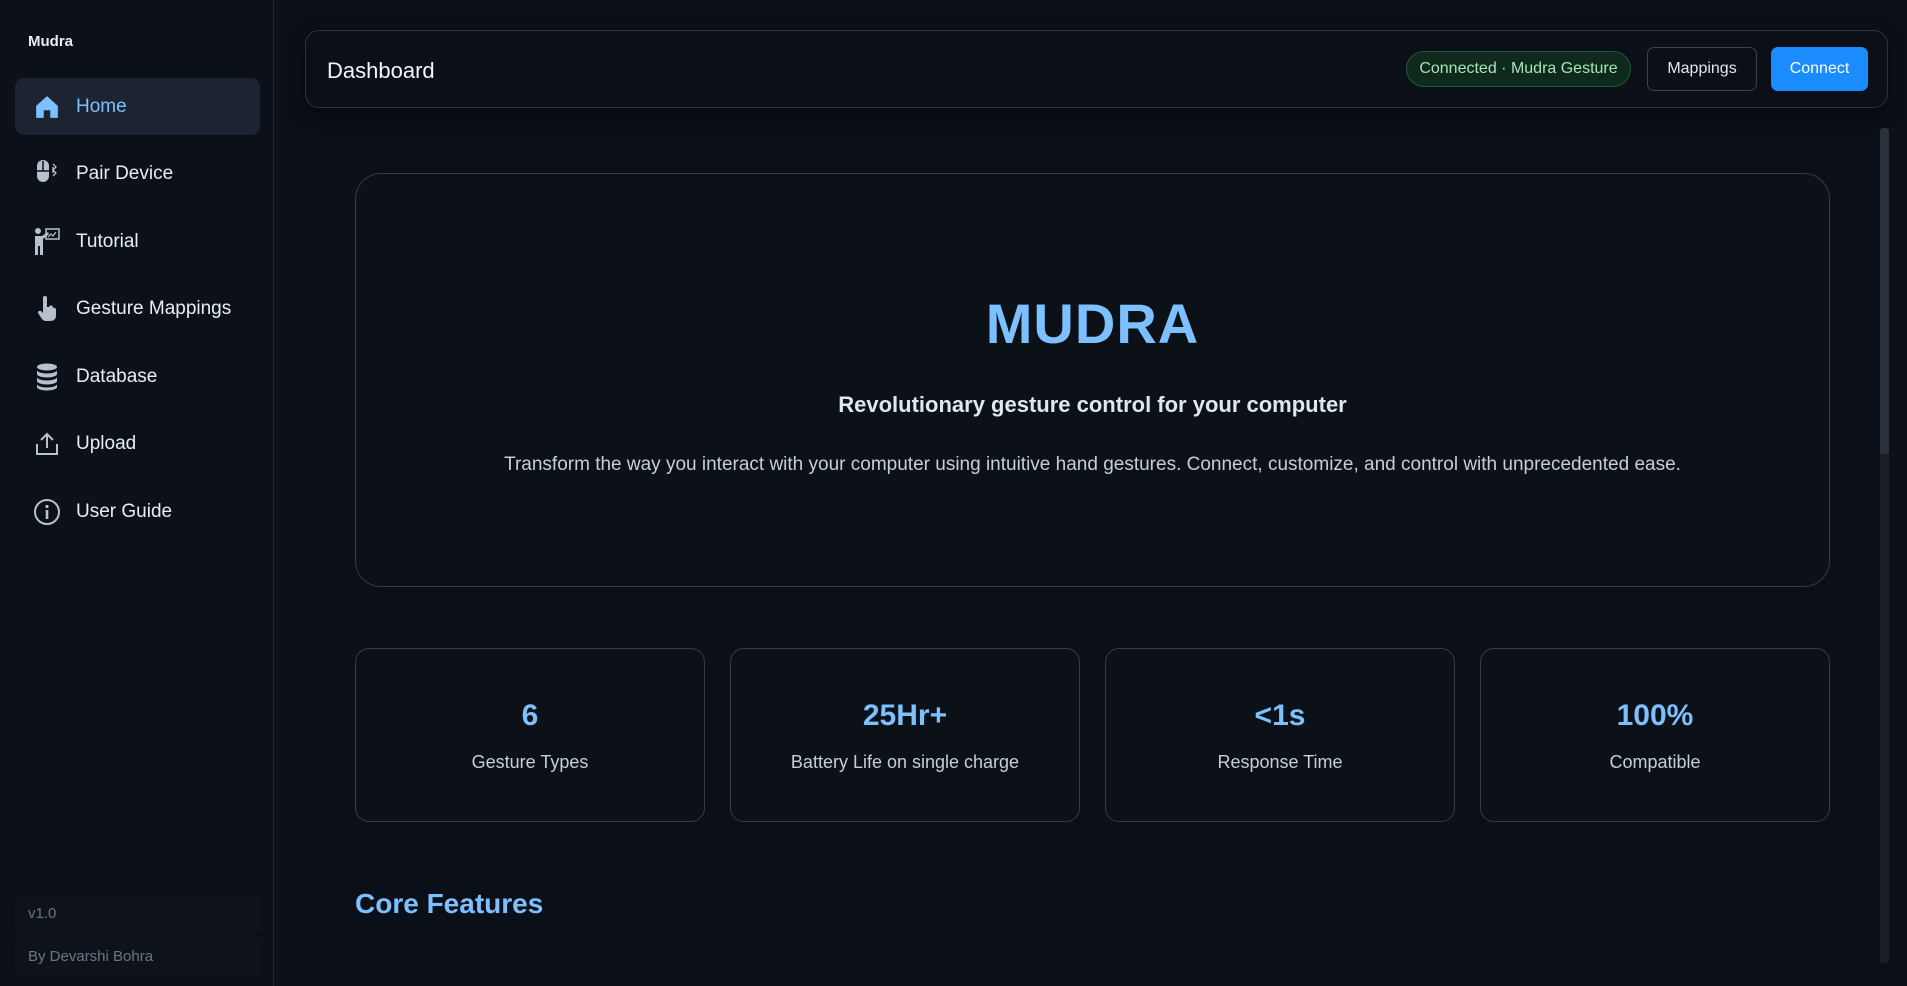  I want to click on home-icon, so click(47, 107).